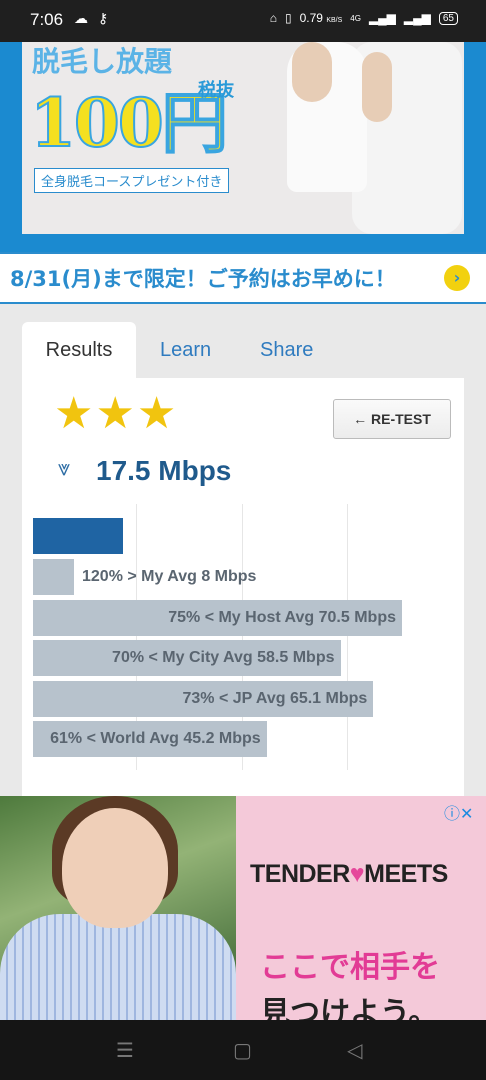 This screenshot has height=1080, width=486. Describe the element at coordinates (155, 738) in the screenshot. I see `comparison-label: 61% < World Avg 45.2 Mbps` at that location.